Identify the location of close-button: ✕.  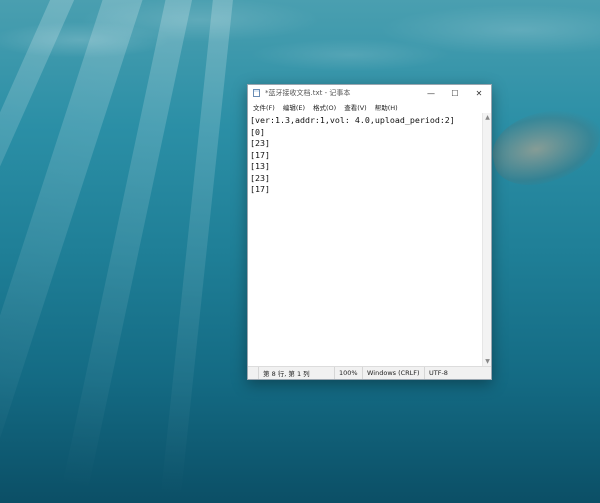
(479, 93).